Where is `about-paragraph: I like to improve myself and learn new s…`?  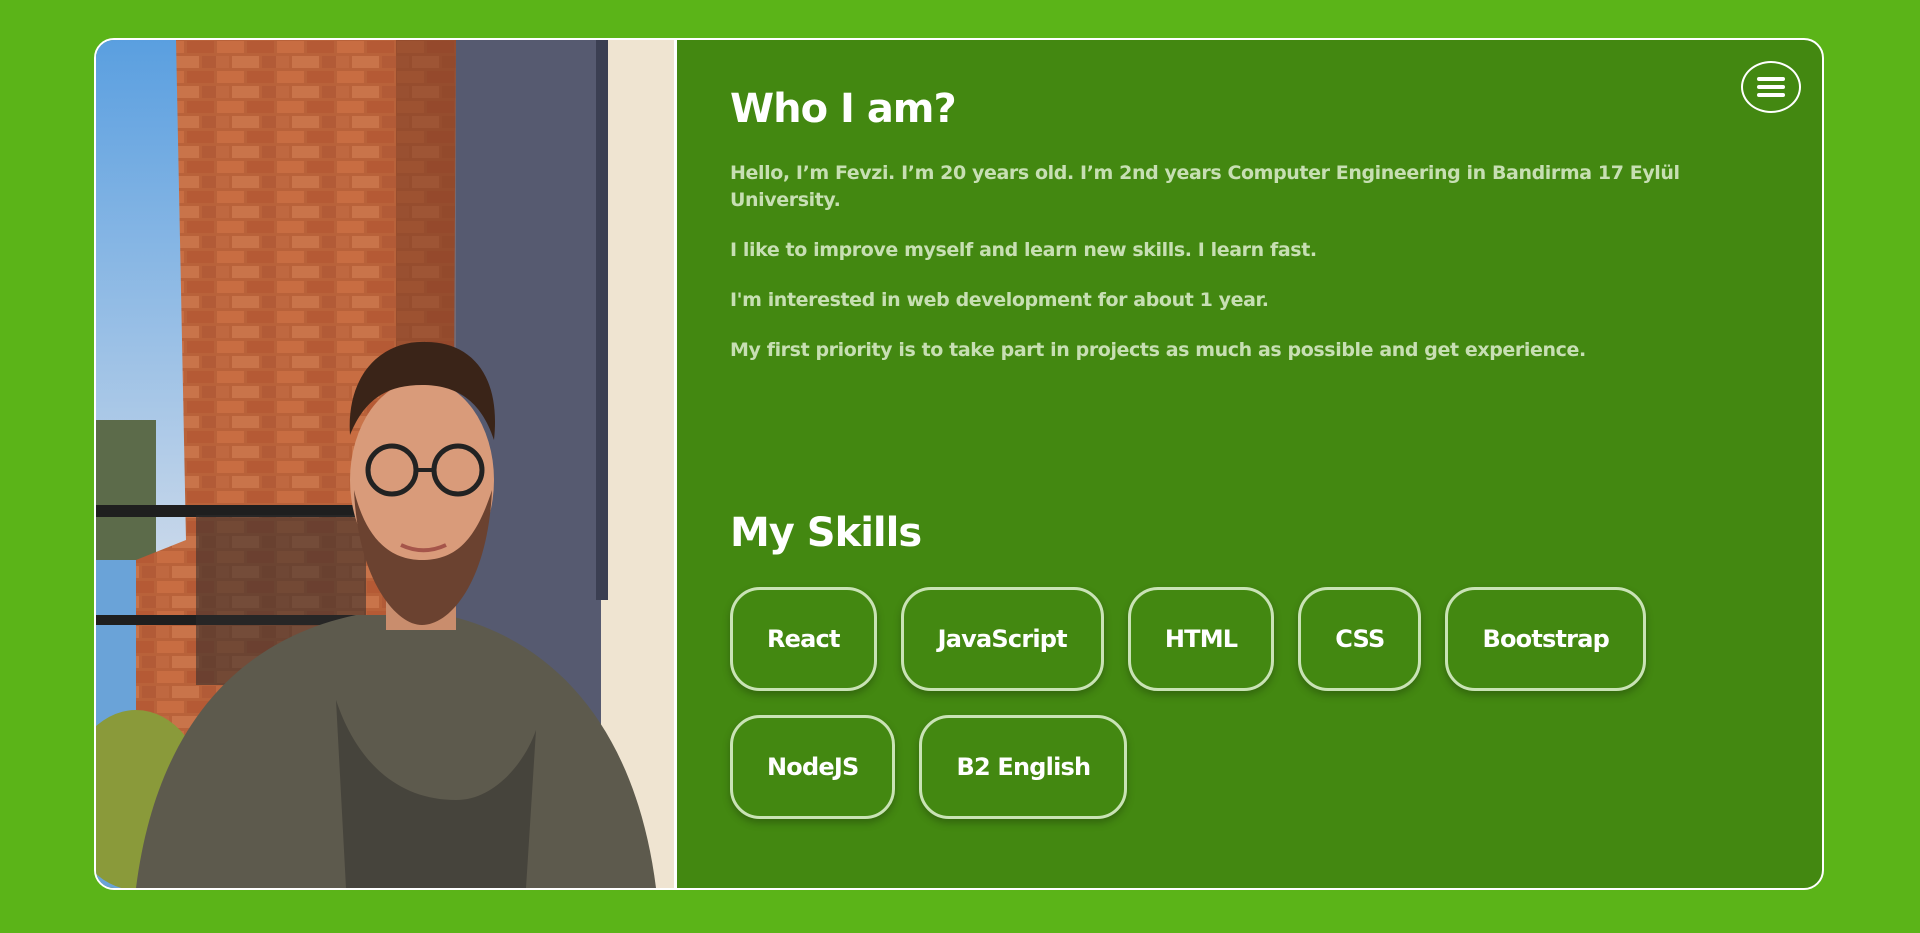 about-paragraph: I like to improve myself and learn new s… is located at coordinates (1023, 250).